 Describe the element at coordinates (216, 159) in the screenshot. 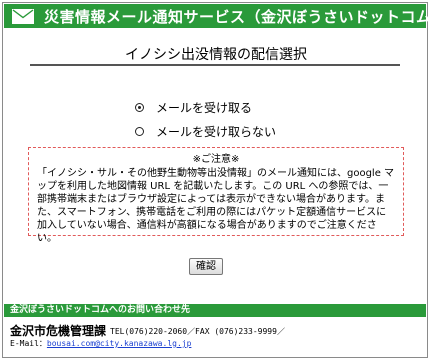

I see `notice-heading: ※ご注意※` at that location.